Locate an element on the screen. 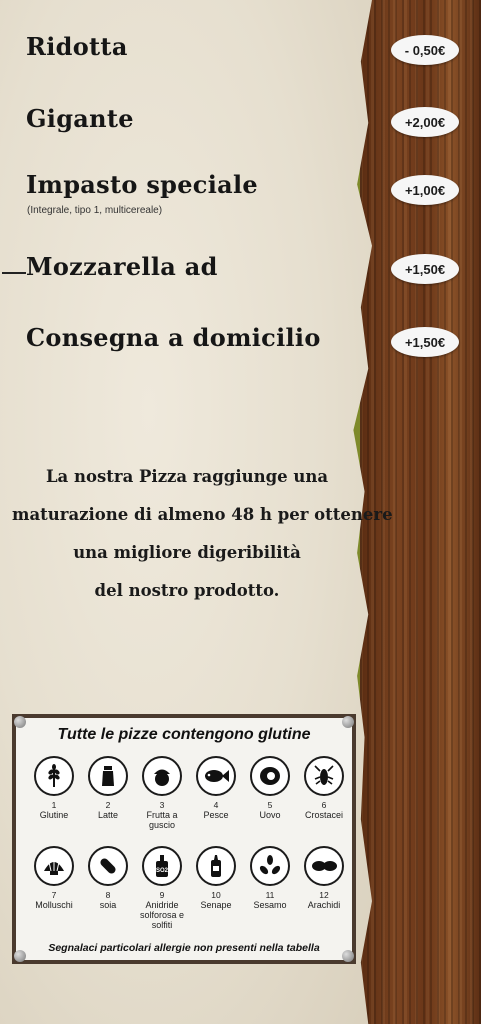 The height and width of the screenshot is (1024, 481). so2-icon: SO2 is located at coordinates (162, 866).